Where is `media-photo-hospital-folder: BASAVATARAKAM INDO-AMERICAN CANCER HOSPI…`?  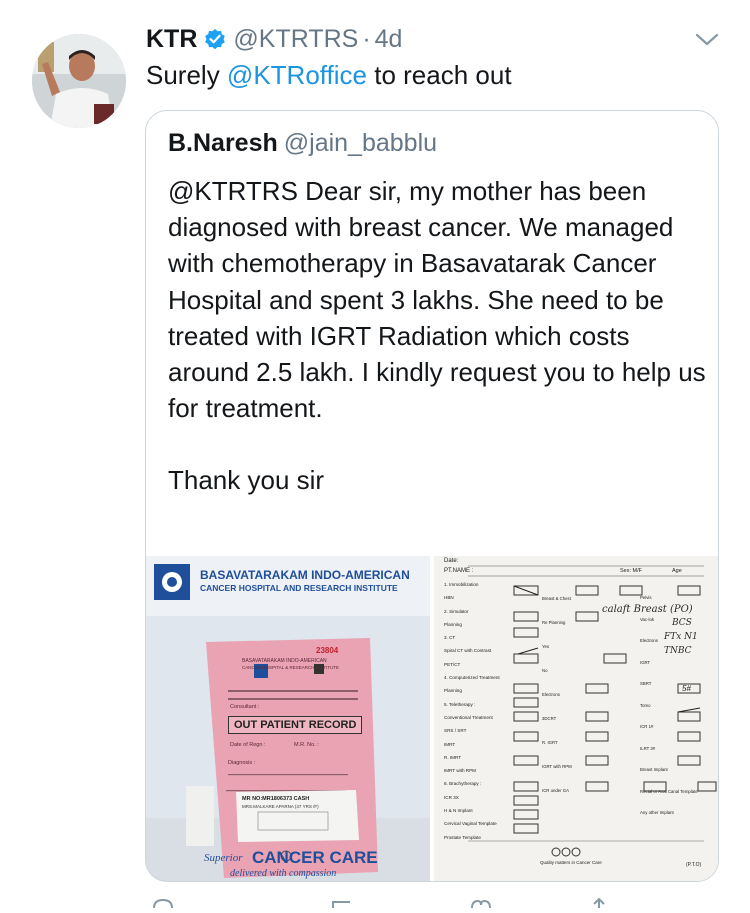 media-photo-hospital-folder: BASAVATARAKAM INDO-AMERICAN CANCER HOSPI… is located at coordinates (288, 718).